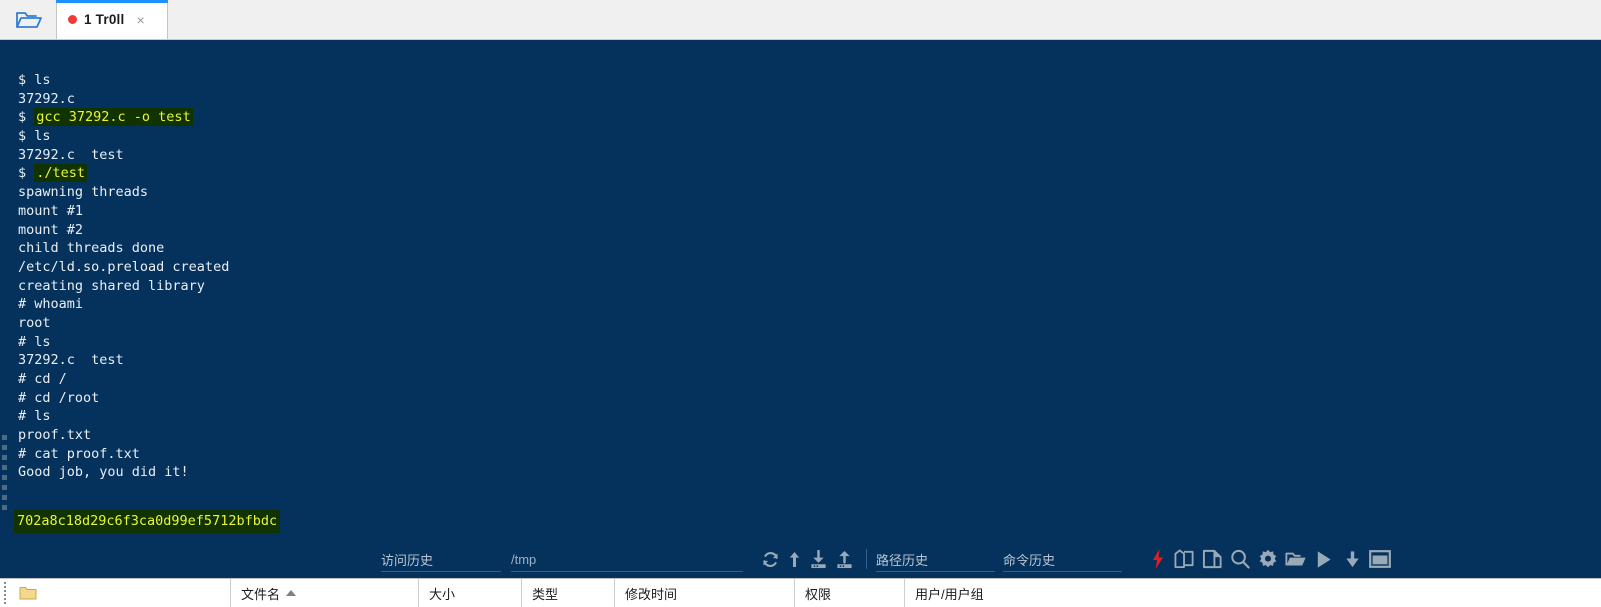  I want to click on terminal-hash-output: 702a8c18d29c6f3ca0d99ef5712bfbdc, so click(147, 521).